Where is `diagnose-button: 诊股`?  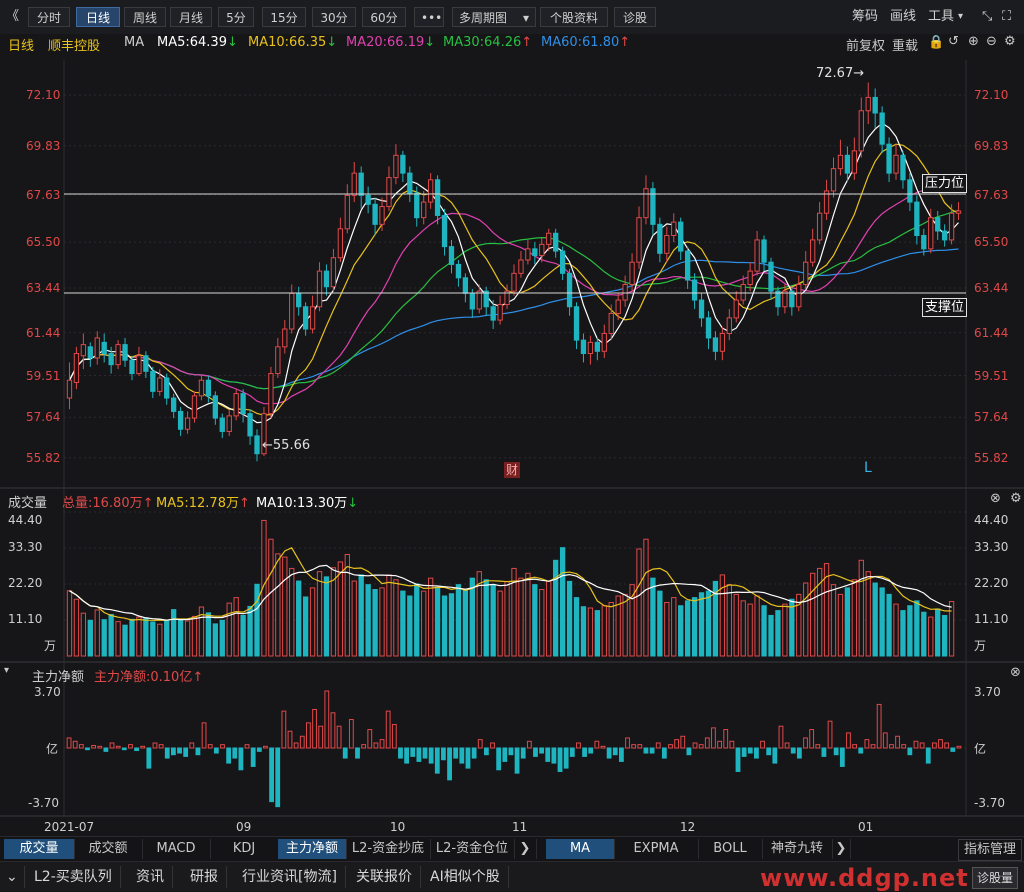 diagnose-button: 诊股 is located at coordinates (635, 17).